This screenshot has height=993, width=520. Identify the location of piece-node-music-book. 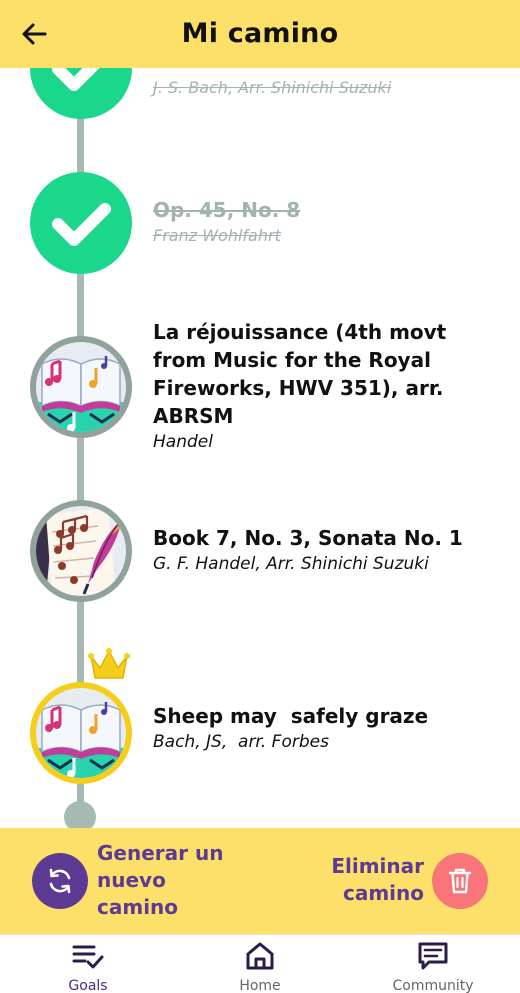
(81, 387).